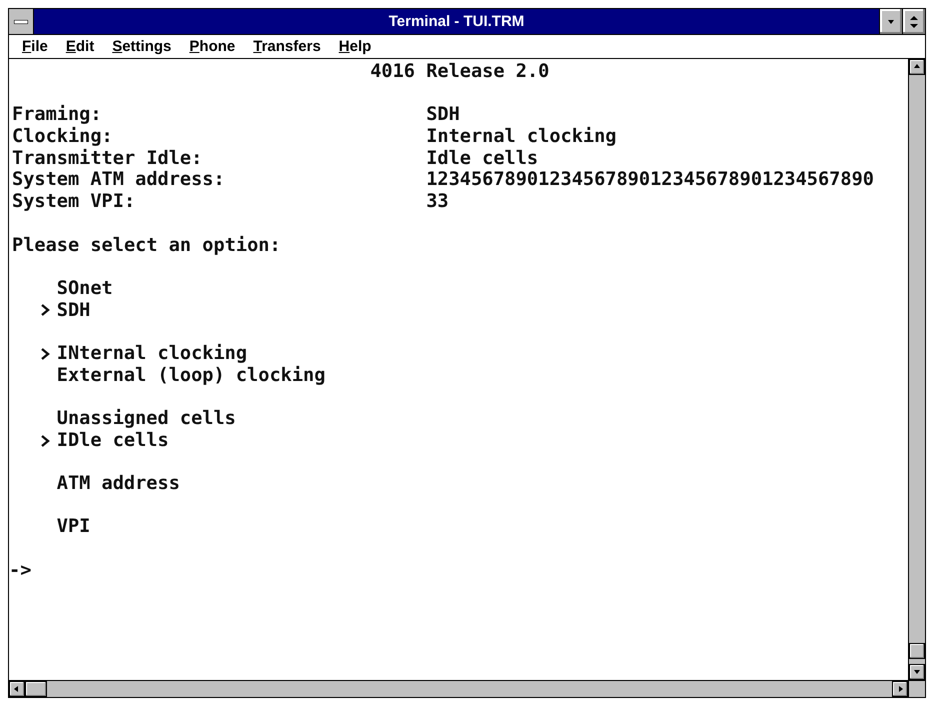  I want to click on dash-icon, so click(21, 22).